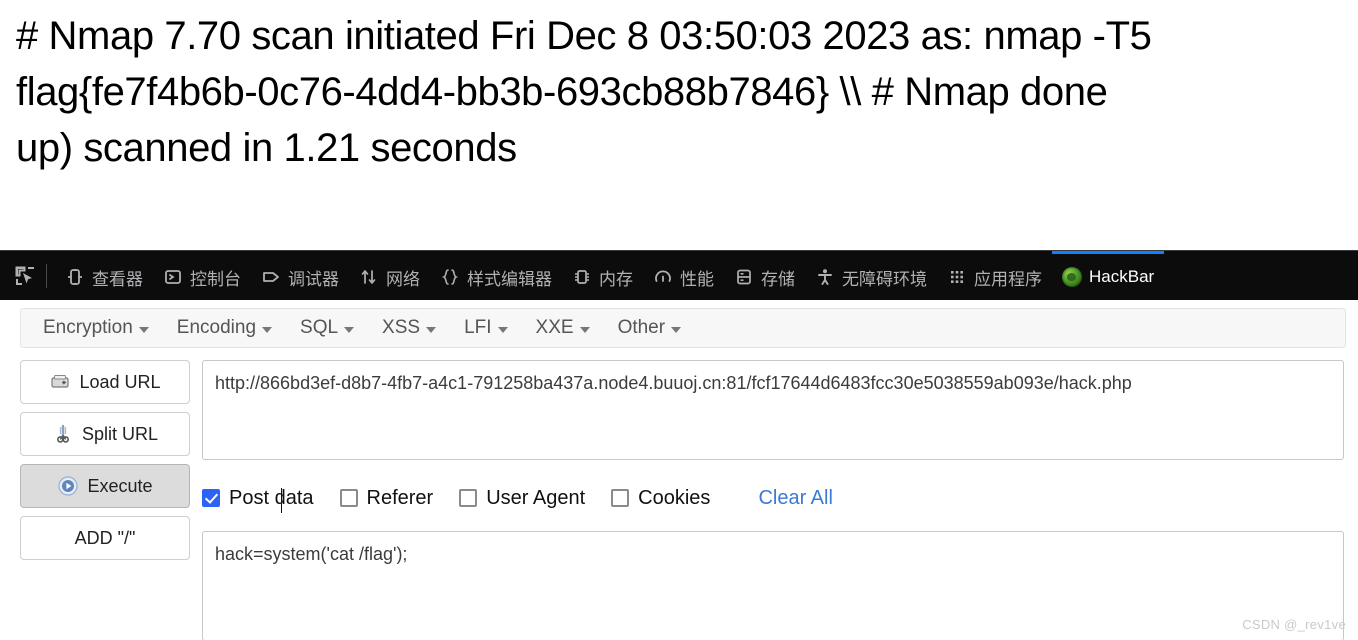  Describe the element at coordinates (697, 279) in the screenshot. I see `devtools-tab-label: 性能` at that location.